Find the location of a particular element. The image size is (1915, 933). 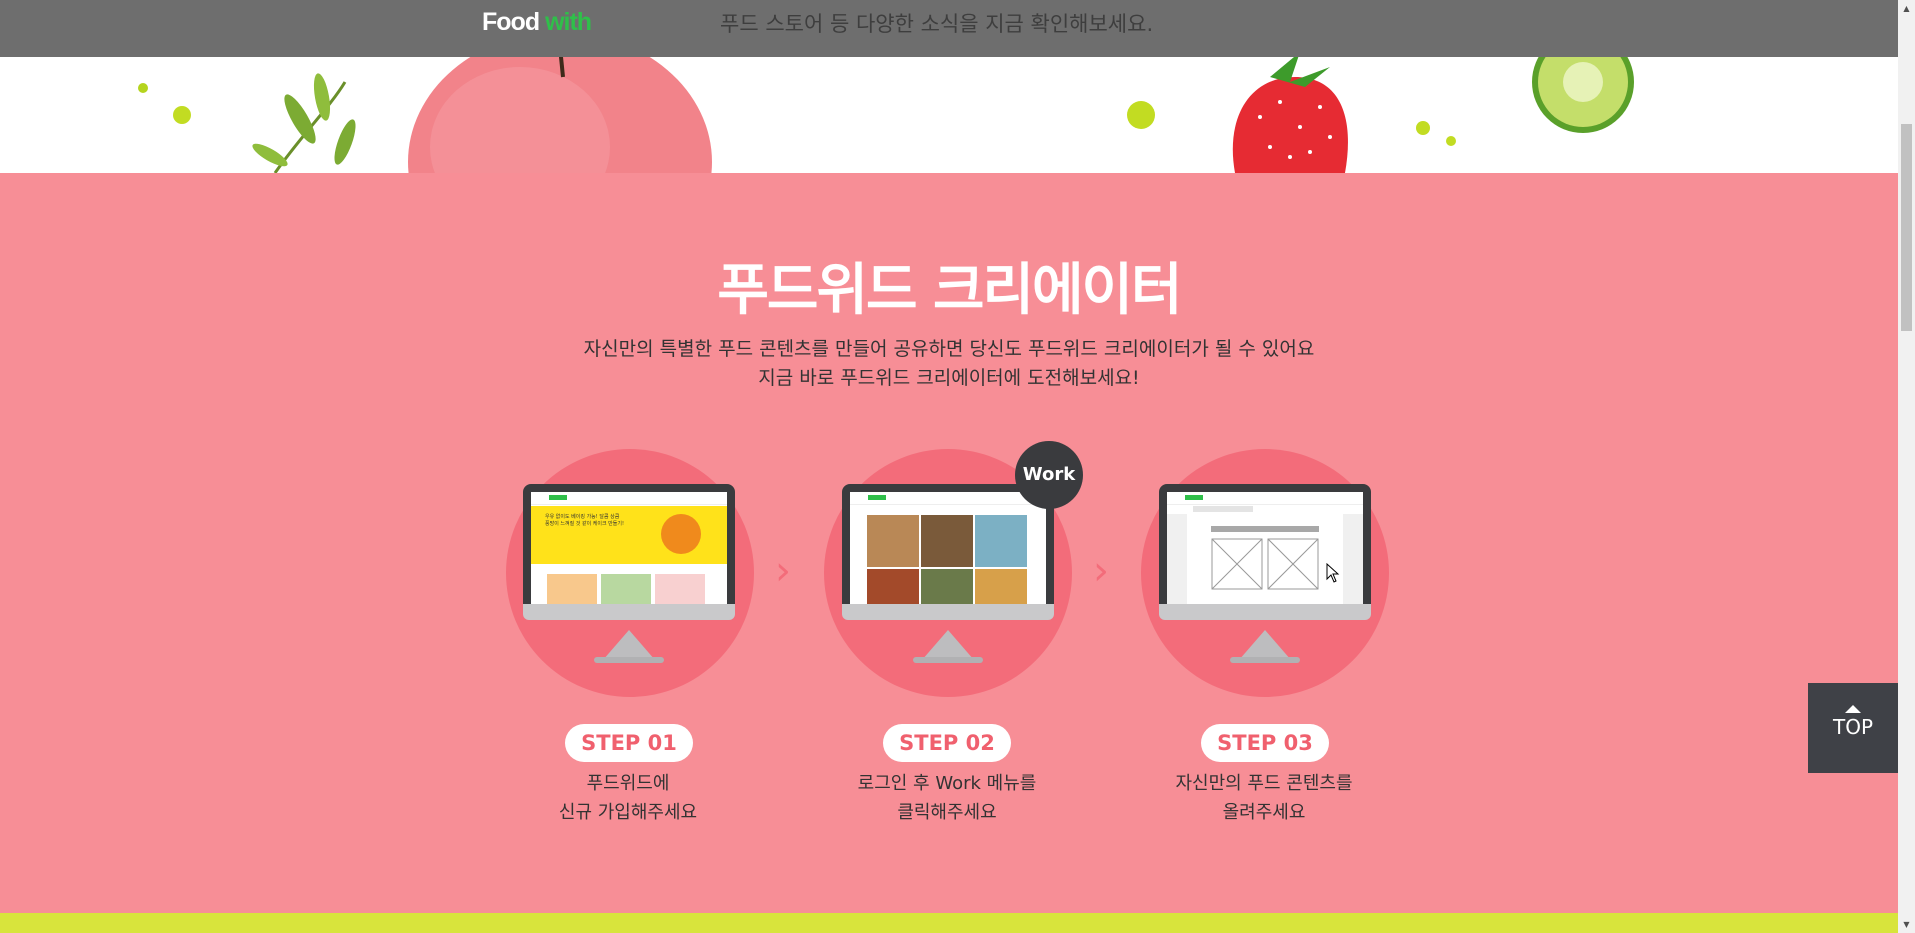

logo-with-text: with is located at coordinates (568, 22).